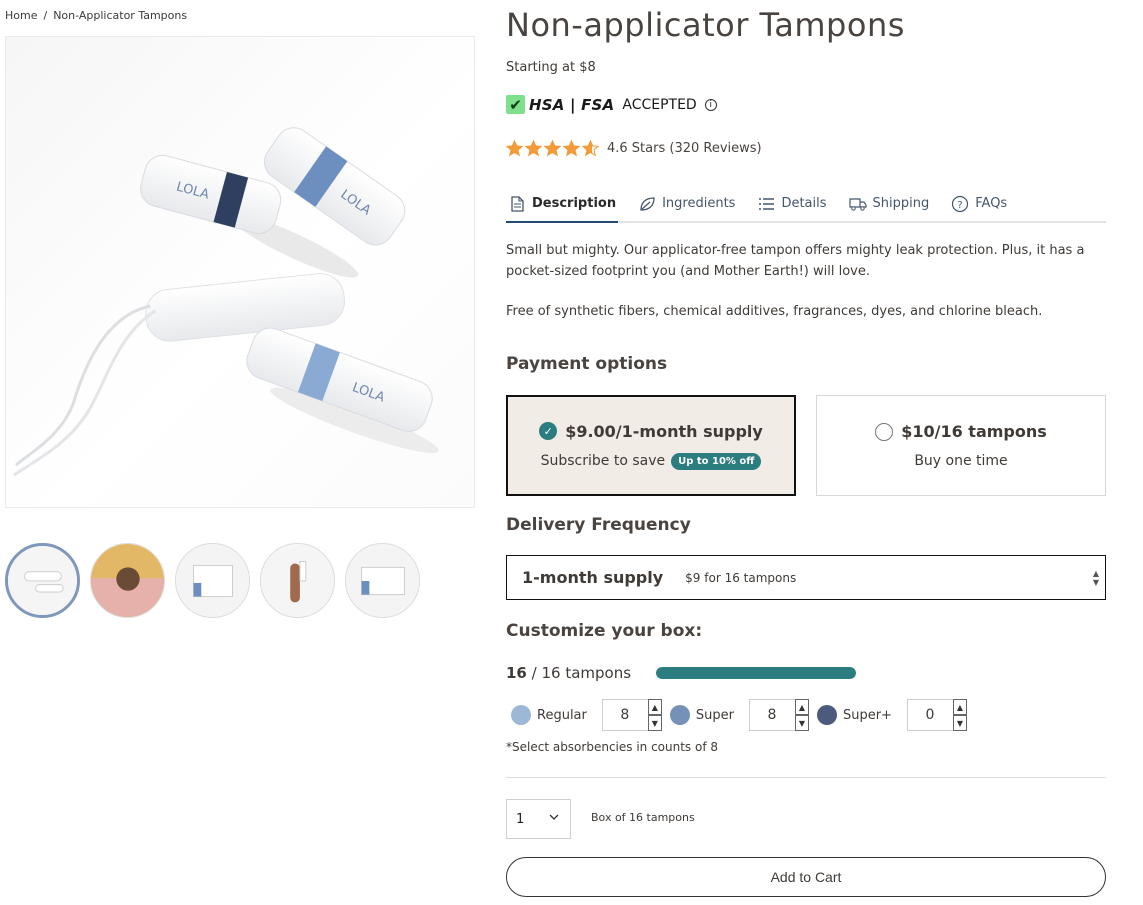  What do you see at coordinates (901, 203) in the screenshot?
I see `tab-label: Shipping` at bounding box center [901, 203].